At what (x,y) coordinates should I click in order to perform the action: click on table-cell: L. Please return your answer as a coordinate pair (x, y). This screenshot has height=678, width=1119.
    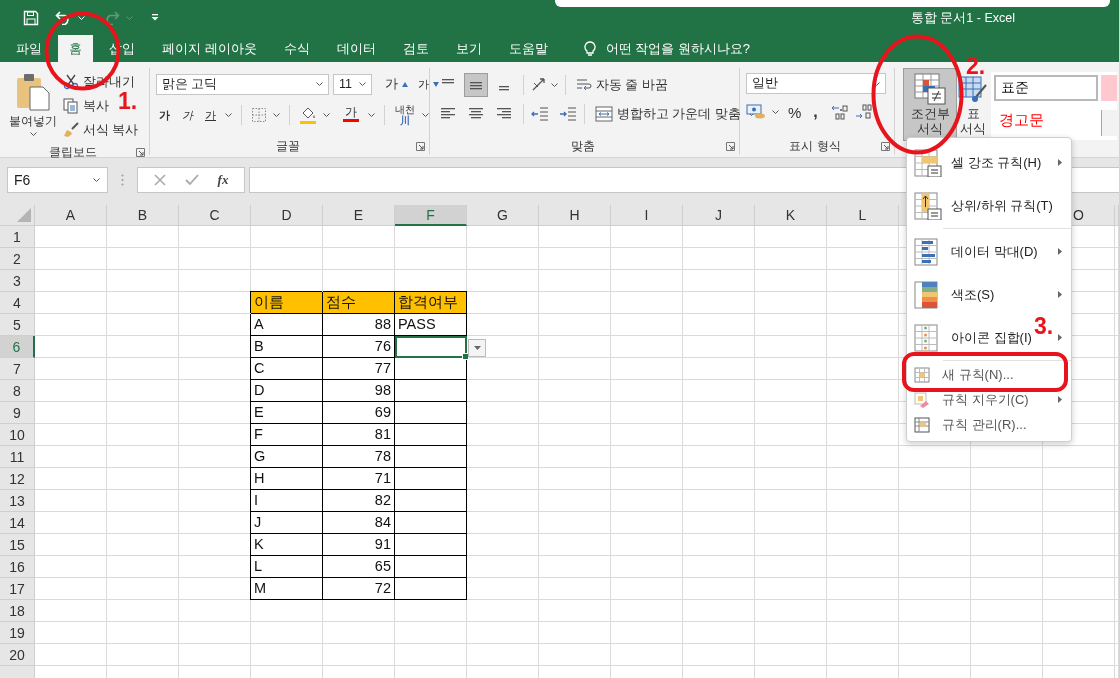
    Looking at the image, I should click on (287, 567).